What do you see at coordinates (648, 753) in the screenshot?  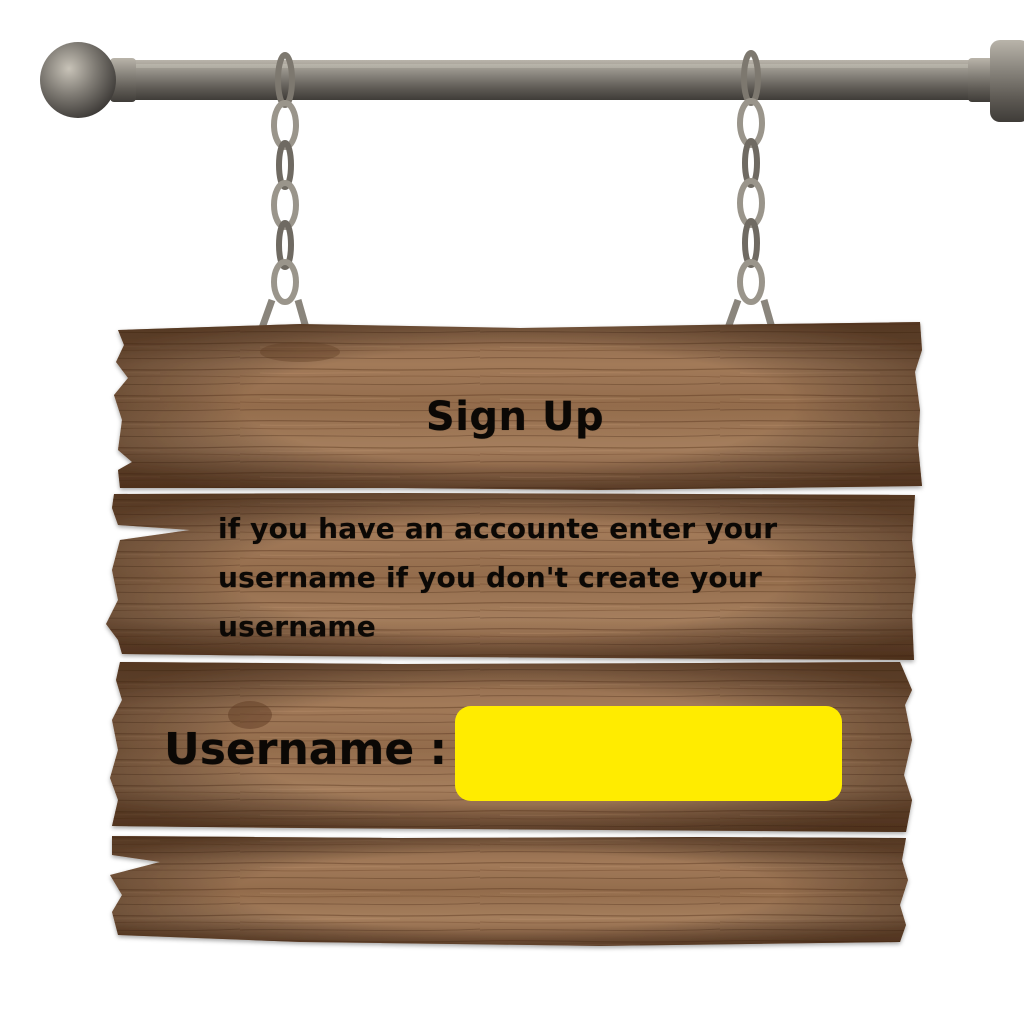 I see `username-input` at bounding box center [648, 753].